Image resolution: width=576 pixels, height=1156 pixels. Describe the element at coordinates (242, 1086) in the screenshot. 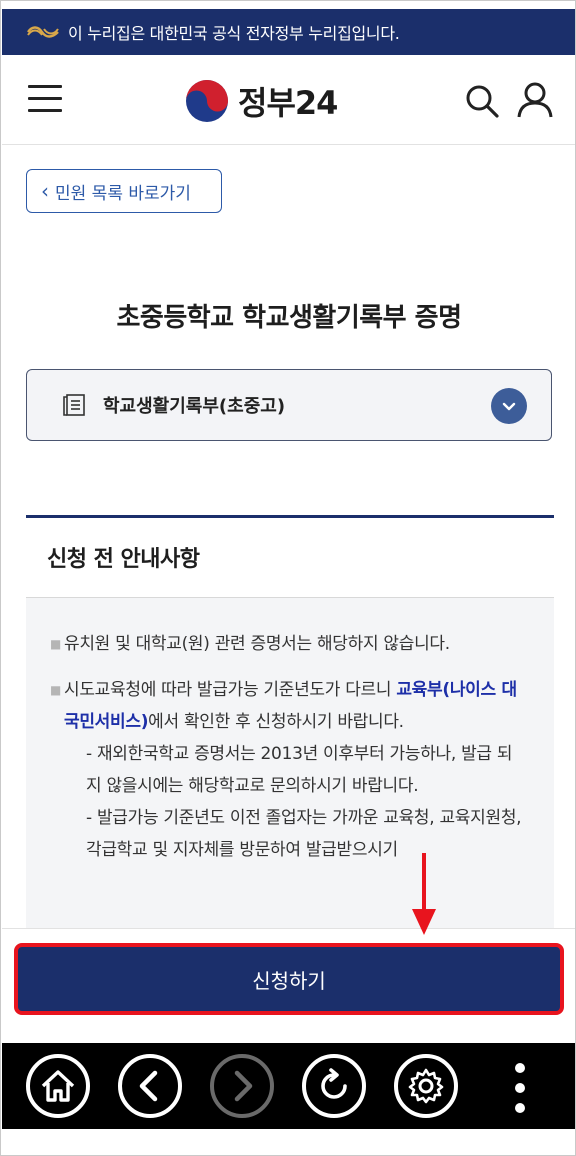

I see `forward-icon` at that location.